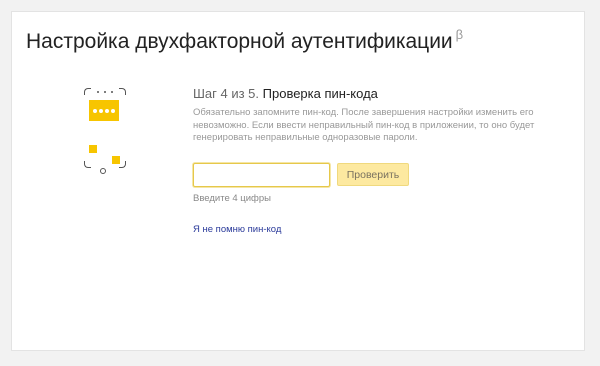 The width and height of the screenshot is (600, 366). I want to click on page-title-text: Настройка двухфакторной аутентификации, so click(239, 41).